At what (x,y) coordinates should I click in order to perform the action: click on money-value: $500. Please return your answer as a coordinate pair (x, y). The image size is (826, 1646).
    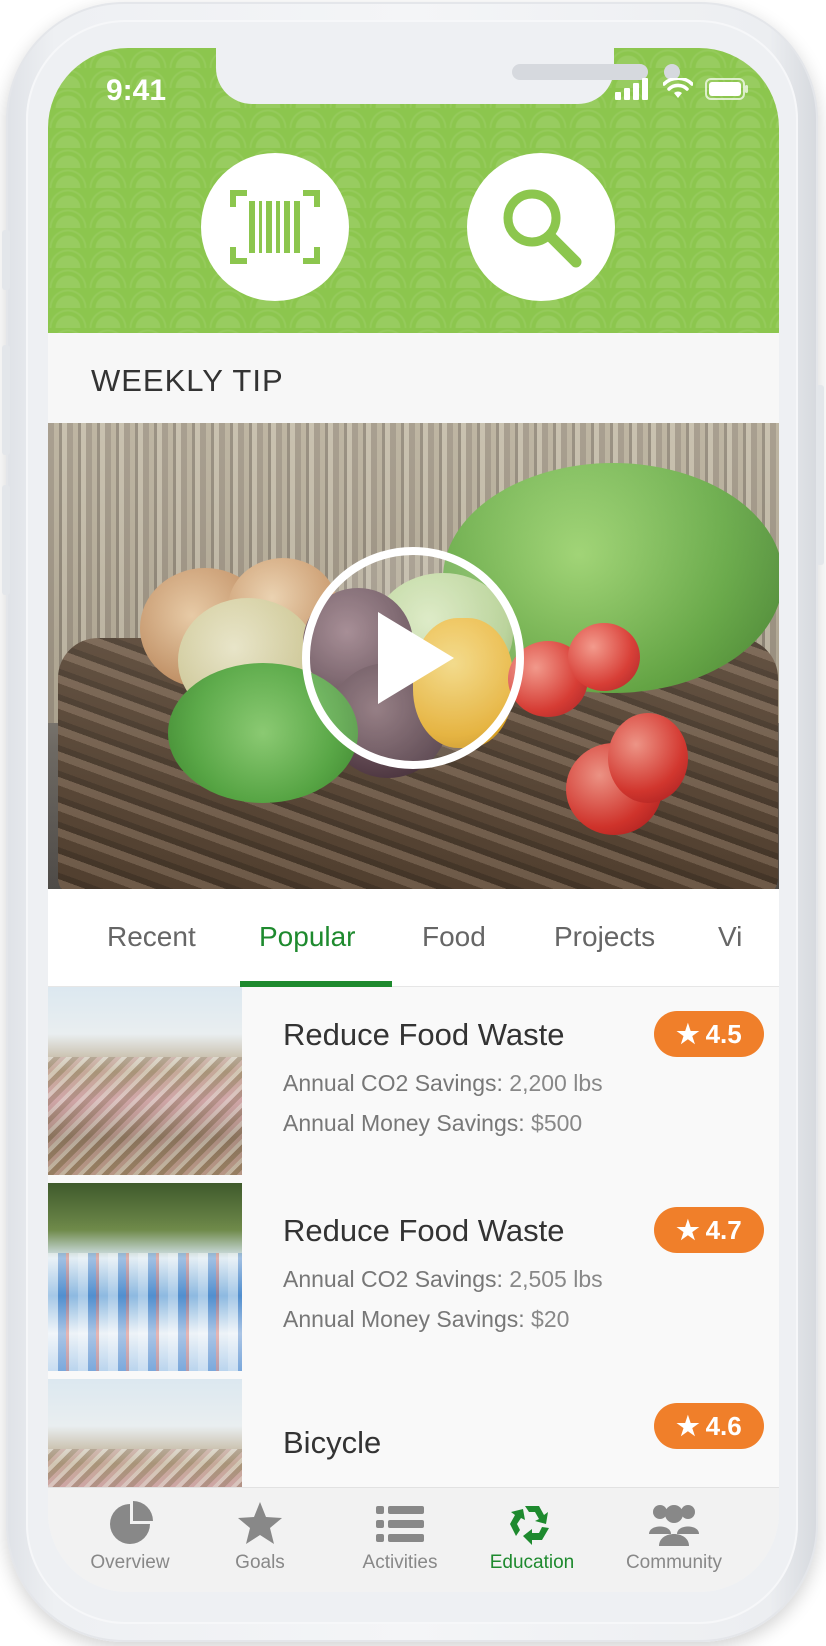
    Looking at the image, I should click on (557, 1123).